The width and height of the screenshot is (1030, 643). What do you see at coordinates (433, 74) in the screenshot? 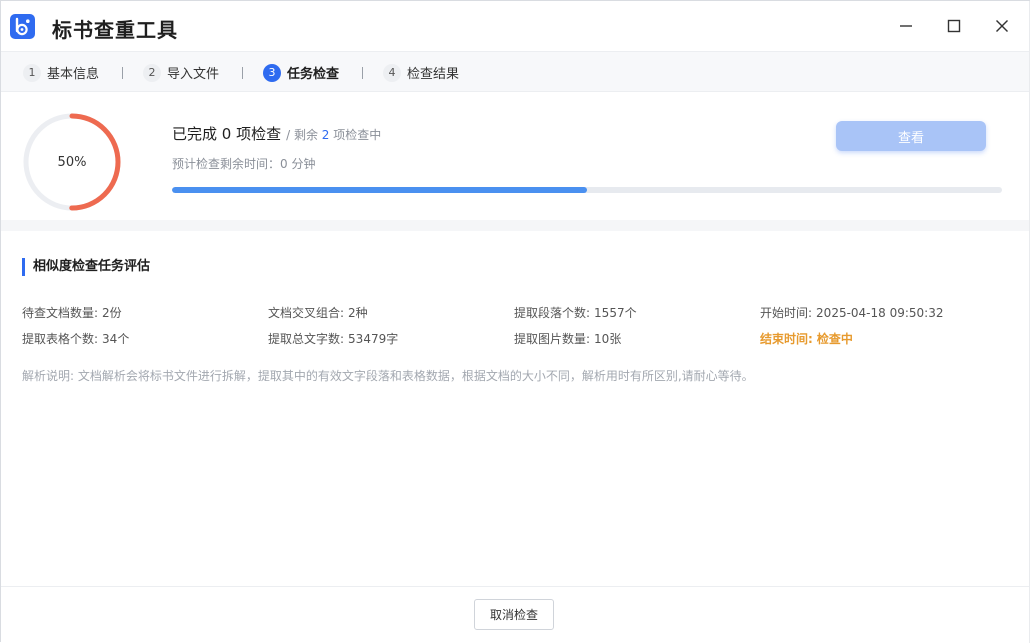
I see `step-label: 检查结果` at bounding box center [433, 74].